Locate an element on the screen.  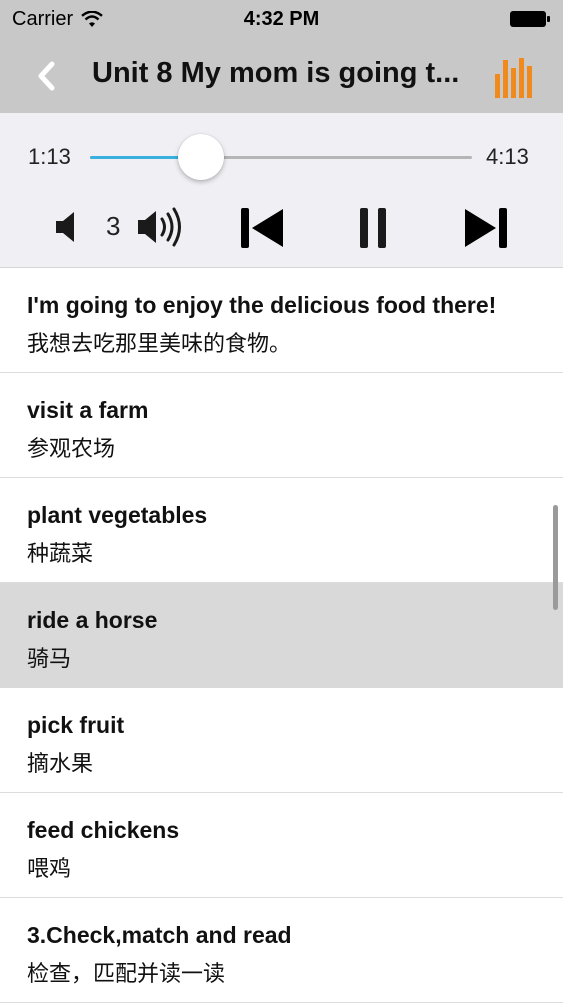
status-bar: Carrier 4:32 PM is located at coordinates (281, 20).